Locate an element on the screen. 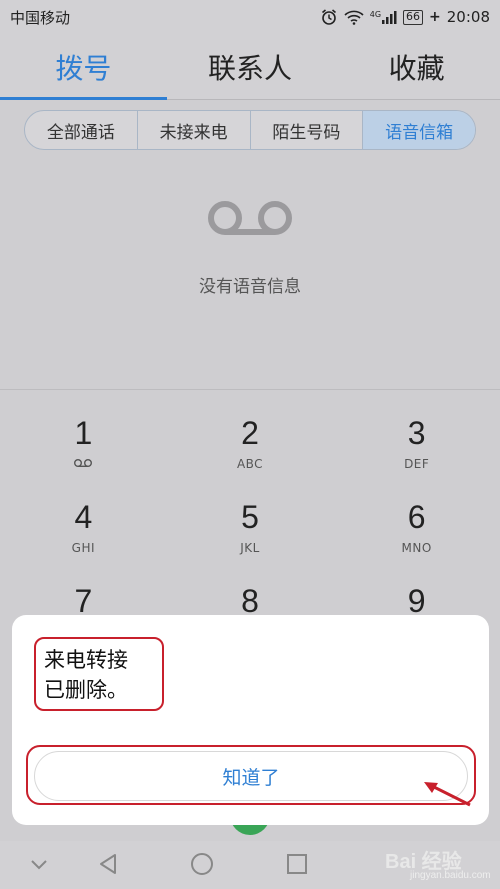 Image resolution: width=500 pixels, height=889 pixels. status-bar: 中国移动 4G 66 + 20:08 is located at coordinates (250, 17).